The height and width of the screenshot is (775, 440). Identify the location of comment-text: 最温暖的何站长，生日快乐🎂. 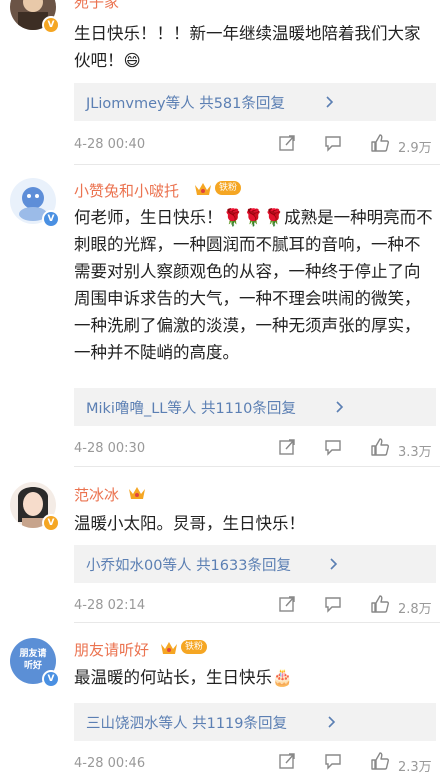
(183, 677).